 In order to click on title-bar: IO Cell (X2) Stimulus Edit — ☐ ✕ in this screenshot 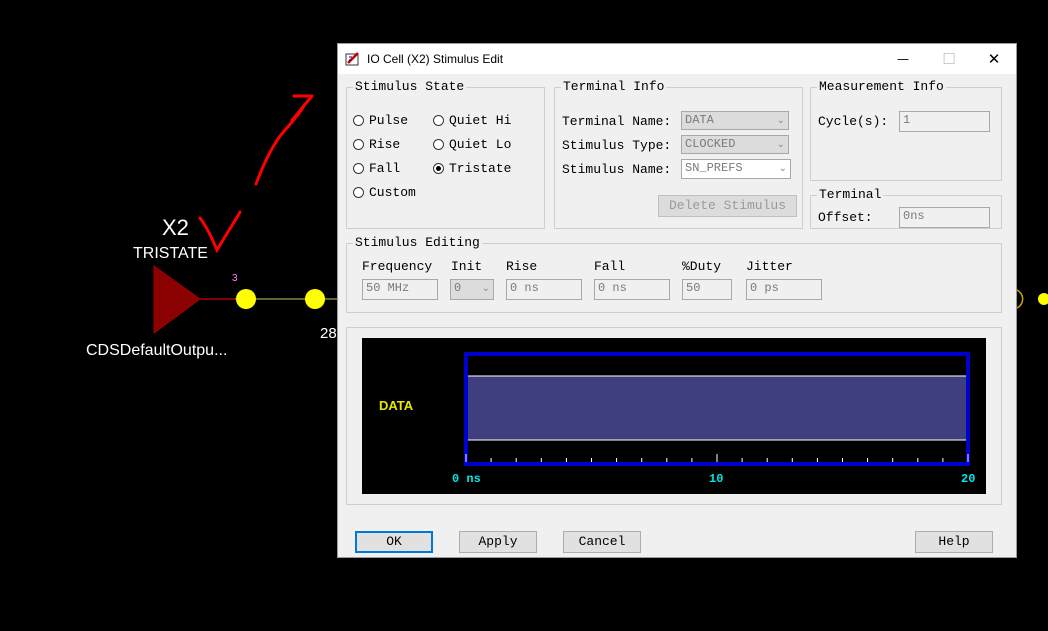, I will do `click(677, 59)`.